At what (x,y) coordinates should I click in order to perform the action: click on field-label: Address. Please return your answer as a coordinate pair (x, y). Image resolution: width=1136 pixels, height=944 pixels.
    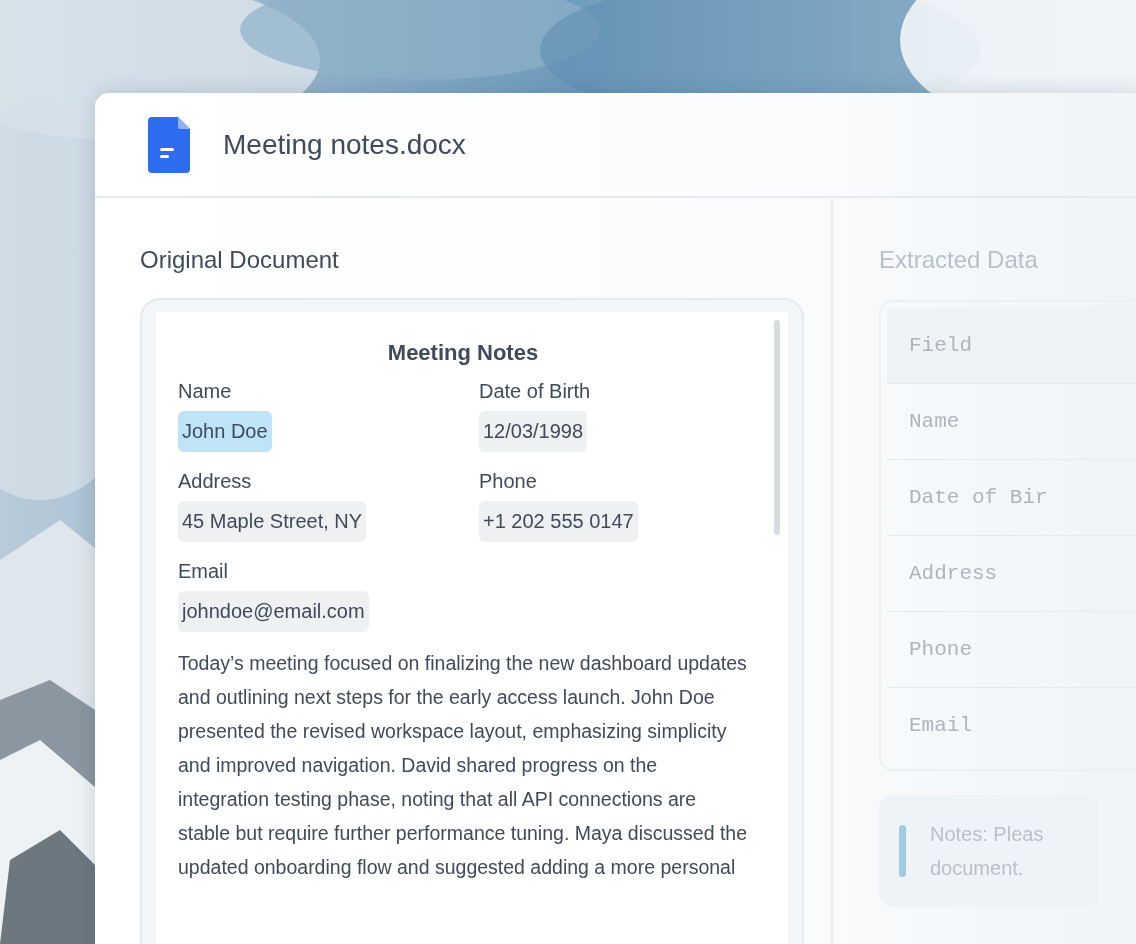
    Looking at the image, I should click on (215, 481).